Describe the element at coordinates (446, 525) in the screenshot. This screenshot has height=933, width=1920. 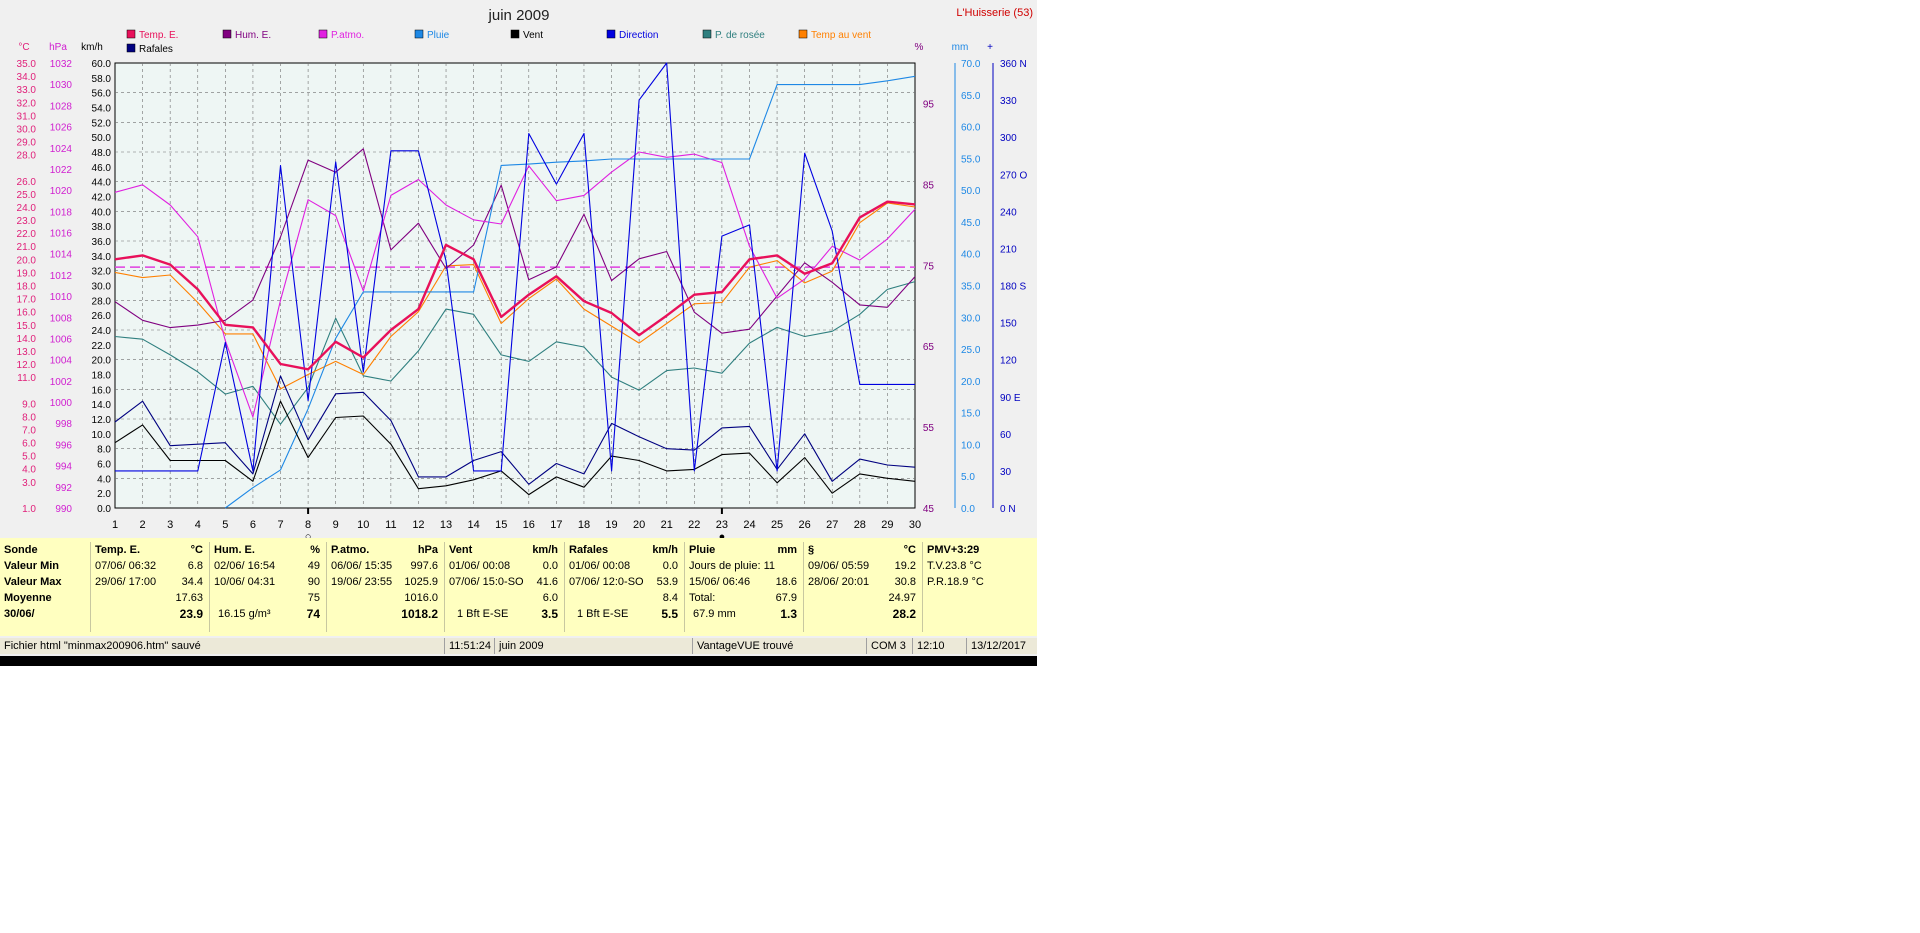
I see `x-tick-label: 13` at that location.